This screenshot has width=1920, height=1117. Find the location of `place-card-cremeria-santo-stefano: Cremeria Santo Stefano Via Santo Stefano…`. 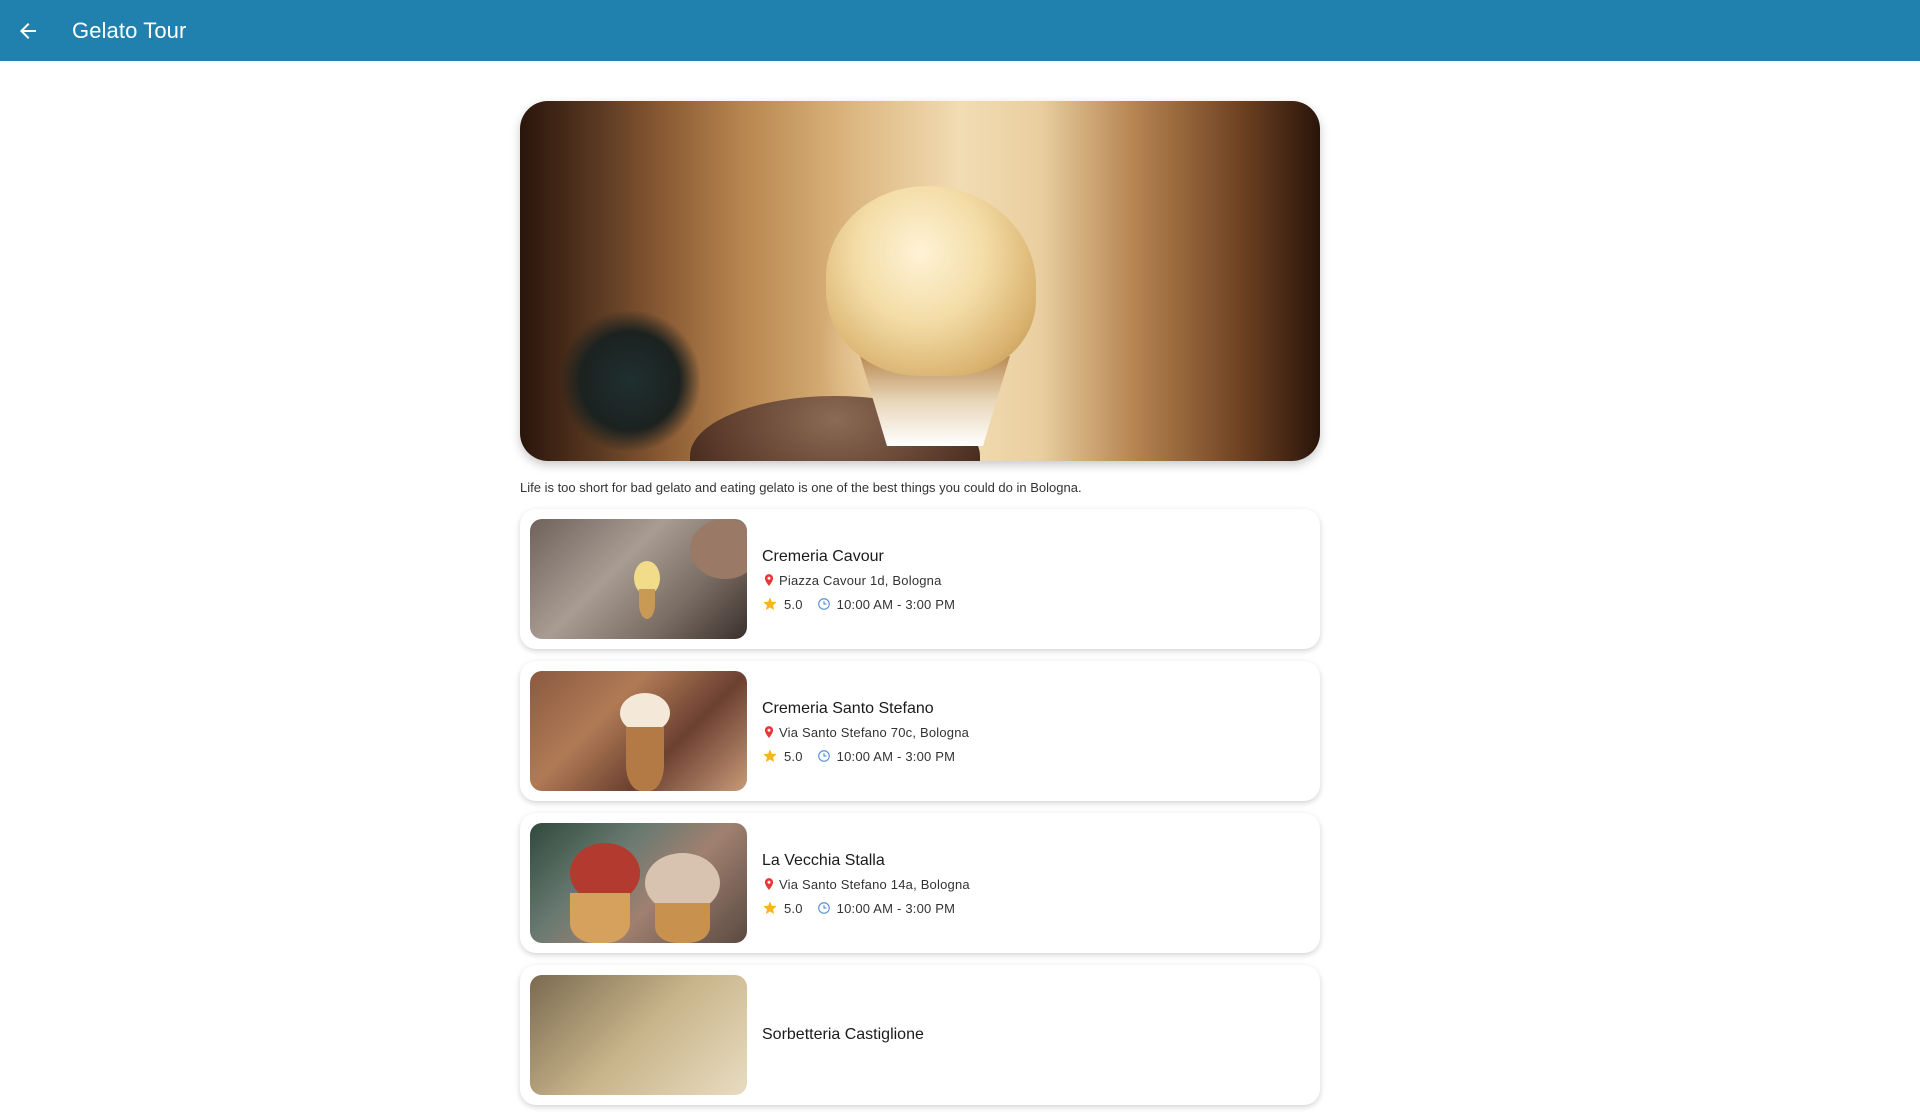

place-card-cremeria-santo-stefano: Cremeria Santo Stefano Via Santo Stefano… is located at coordinates (920, 731).